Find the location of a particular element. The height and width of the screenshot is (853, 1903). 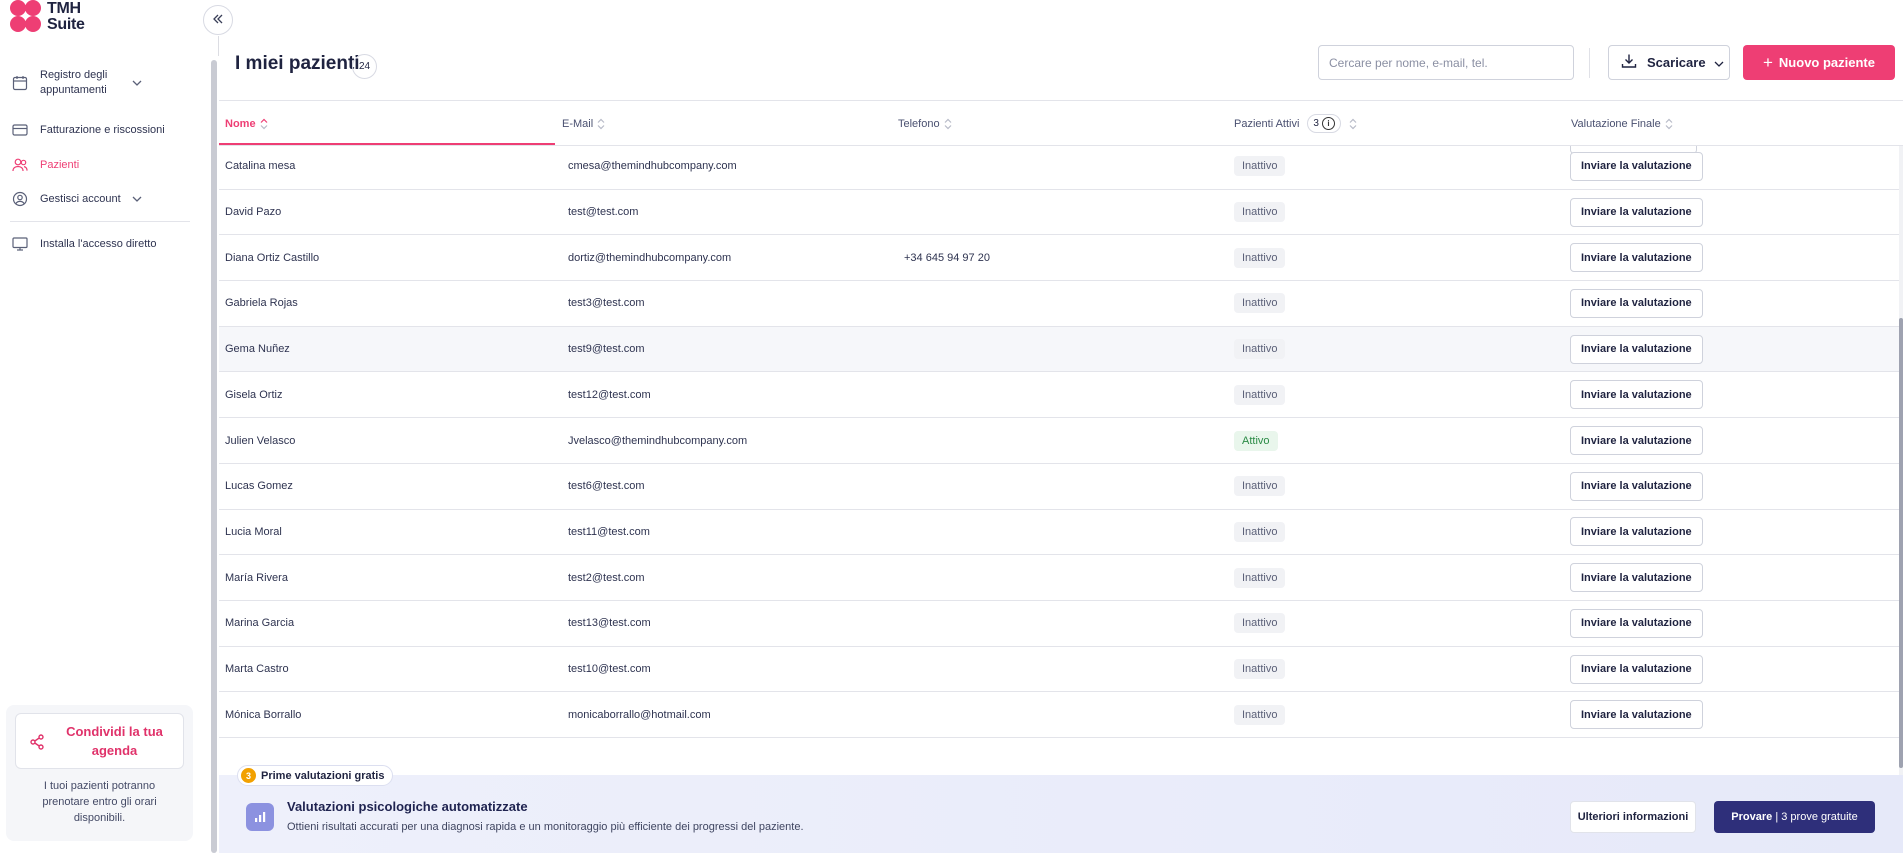

column-label: E-Mail is located at coordinates (578, 123).